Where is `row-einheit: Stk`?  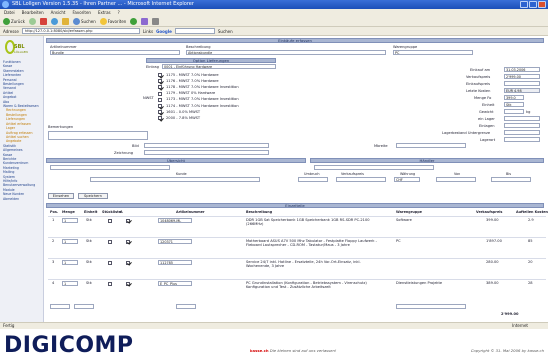
row-einheit: Stk is located at coordinates (89, 283).